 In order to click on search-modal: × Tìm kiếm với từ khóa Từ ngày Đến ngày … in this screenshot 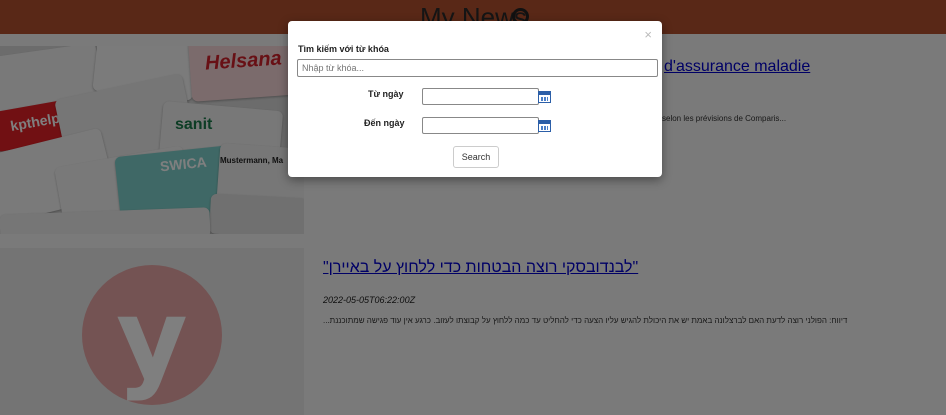, I will do `click(475, 99)`.